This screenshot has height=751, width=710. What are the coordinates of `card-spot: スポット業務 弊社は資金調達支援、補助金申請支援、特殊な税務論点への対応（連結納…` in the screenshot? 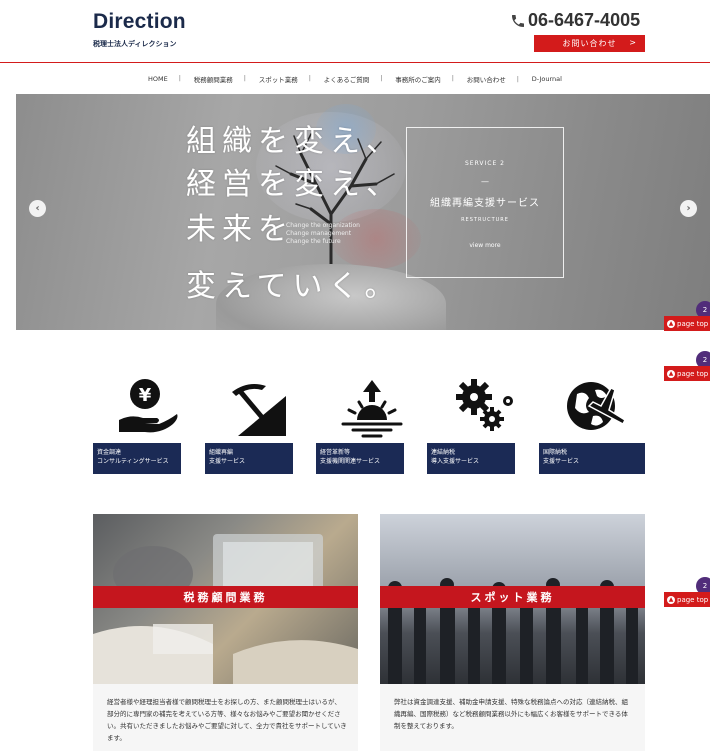 It's located at (512, 632).